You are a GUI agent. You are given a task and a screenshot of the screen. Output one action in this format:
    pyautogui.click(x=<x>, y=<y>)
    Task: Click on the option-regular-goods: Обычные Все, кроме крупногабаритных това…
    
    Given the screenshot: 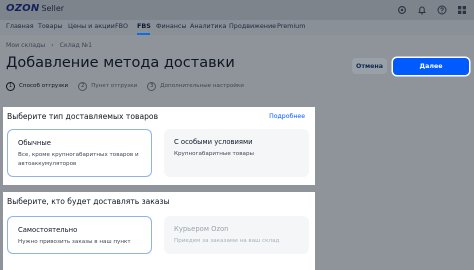 What is the action you would take?
    pyautogui.click(x=79, y=153)
    